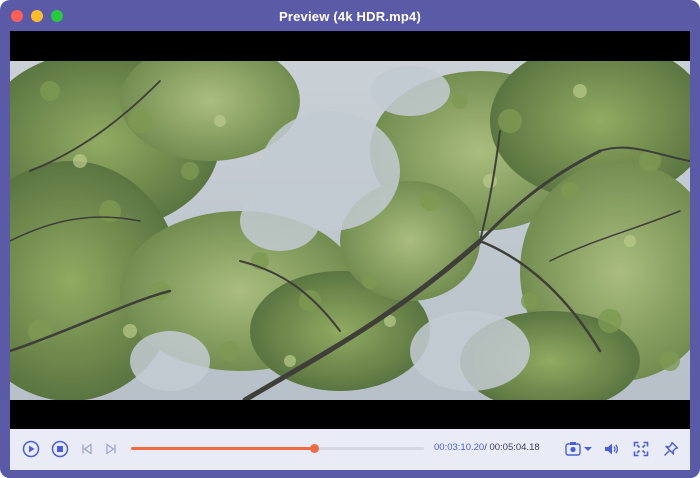 The width and height of the screenshot is (700, 478). I want to click on time-display: 00:03:10.20/ 00:05:04.18, so click(487, 447).